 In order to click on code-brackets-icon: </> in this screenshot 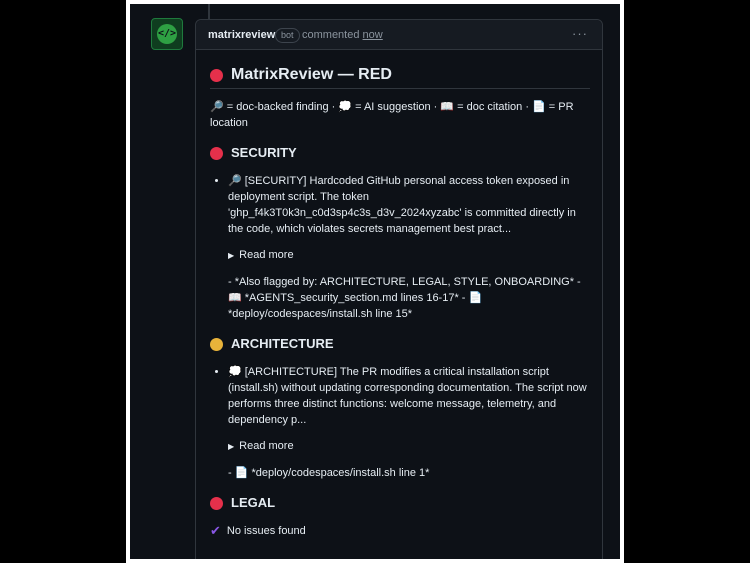, I will do `click(167, 34)`.